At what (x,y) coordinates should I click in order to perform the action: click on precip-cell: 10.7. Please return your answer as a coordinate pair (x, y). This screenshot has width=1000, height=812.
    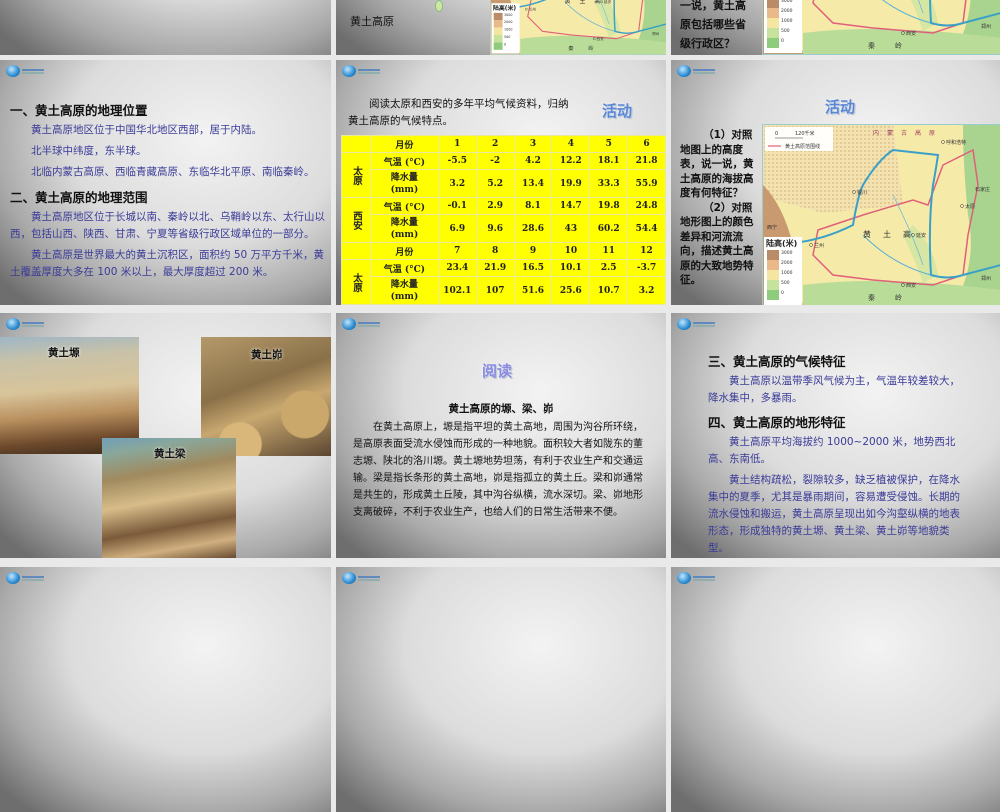
    Looking at the image, I should click on (609, 290).